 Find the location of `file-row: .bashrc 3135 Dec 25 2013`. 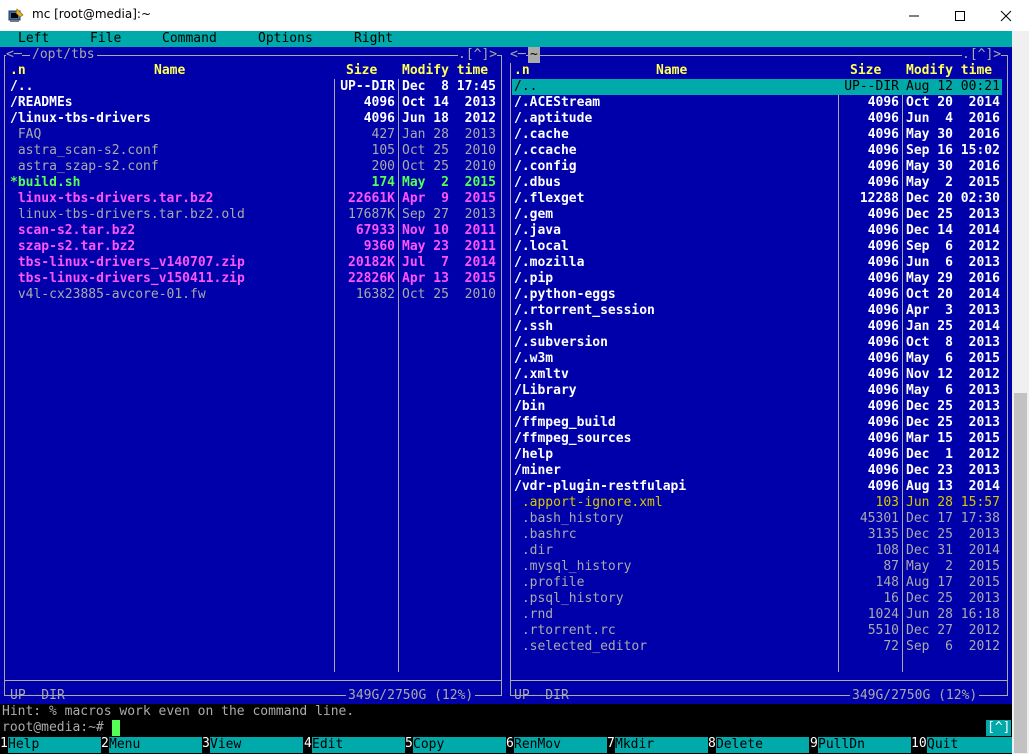

file-row: .bashrc 3135 Dec 25 2013 is located at coordinates (759, 535).